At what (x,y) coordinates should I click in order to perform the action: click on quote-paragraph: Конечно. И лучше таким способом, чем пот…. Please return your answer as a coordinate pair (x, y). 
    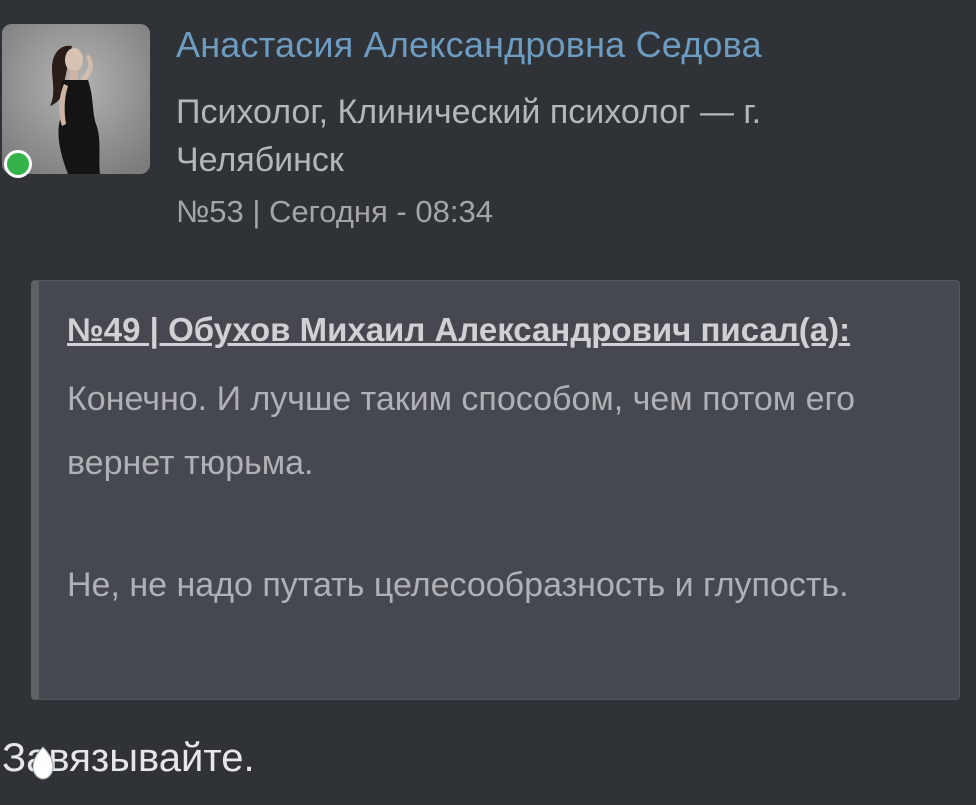
    Looking at the image, I should click on (461, 431).